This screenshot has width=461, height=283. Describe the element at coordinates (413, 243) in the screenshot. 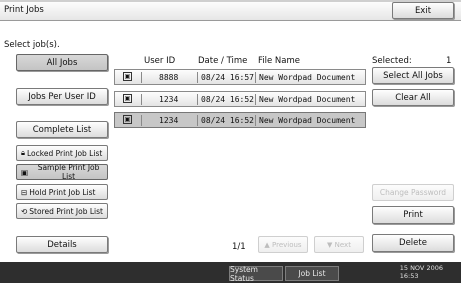

I see `delete-button: Delete` at that location.